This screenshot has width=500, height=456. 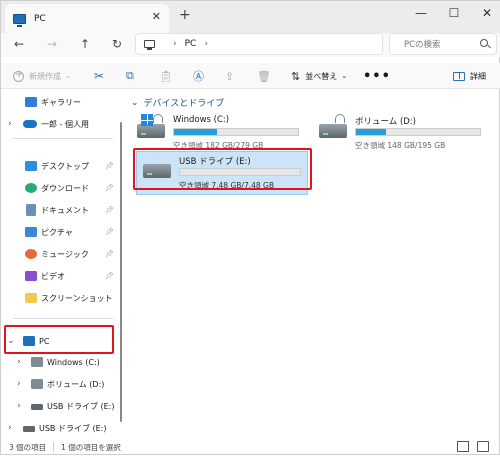 I want to click on folder-icon, so click(x=31, y=298).